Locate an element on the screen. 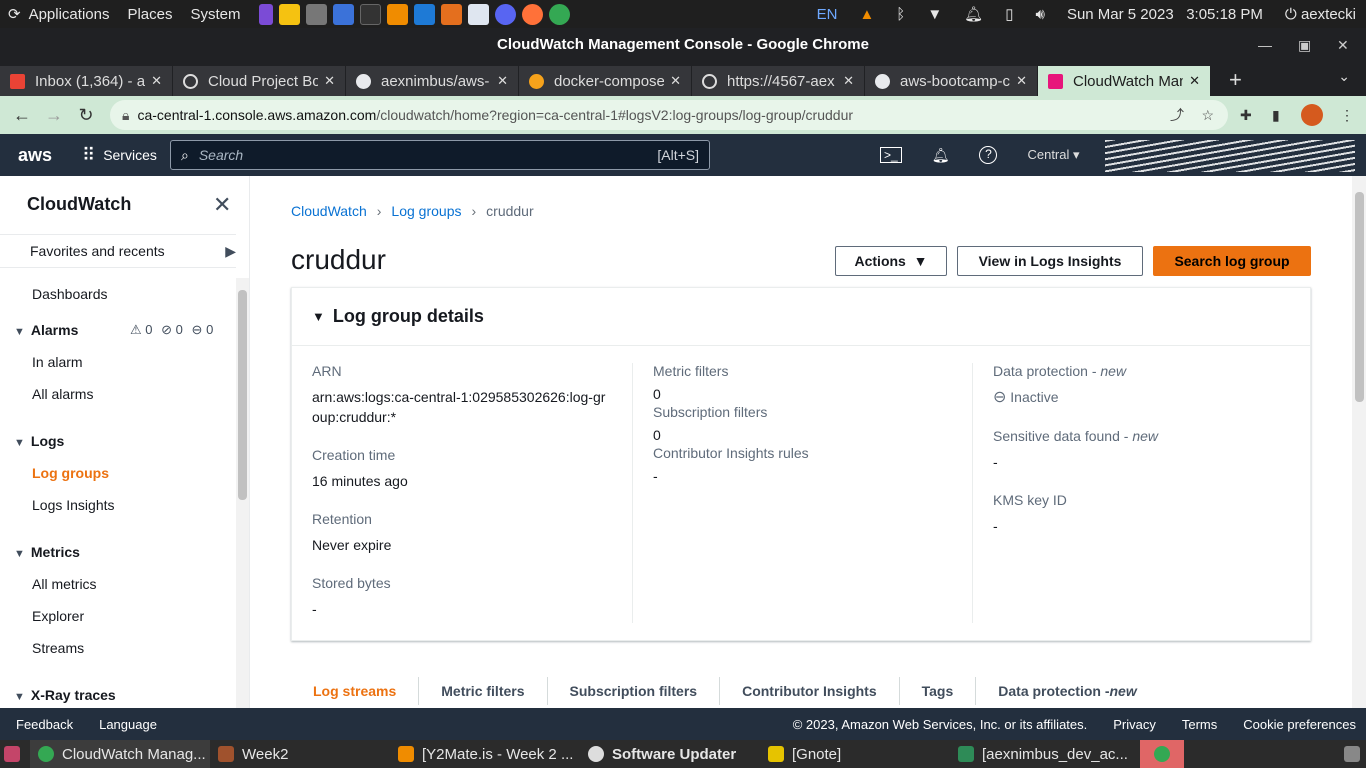  tab-data-protection: Data protection - new is located at coordinates (1067, 691).